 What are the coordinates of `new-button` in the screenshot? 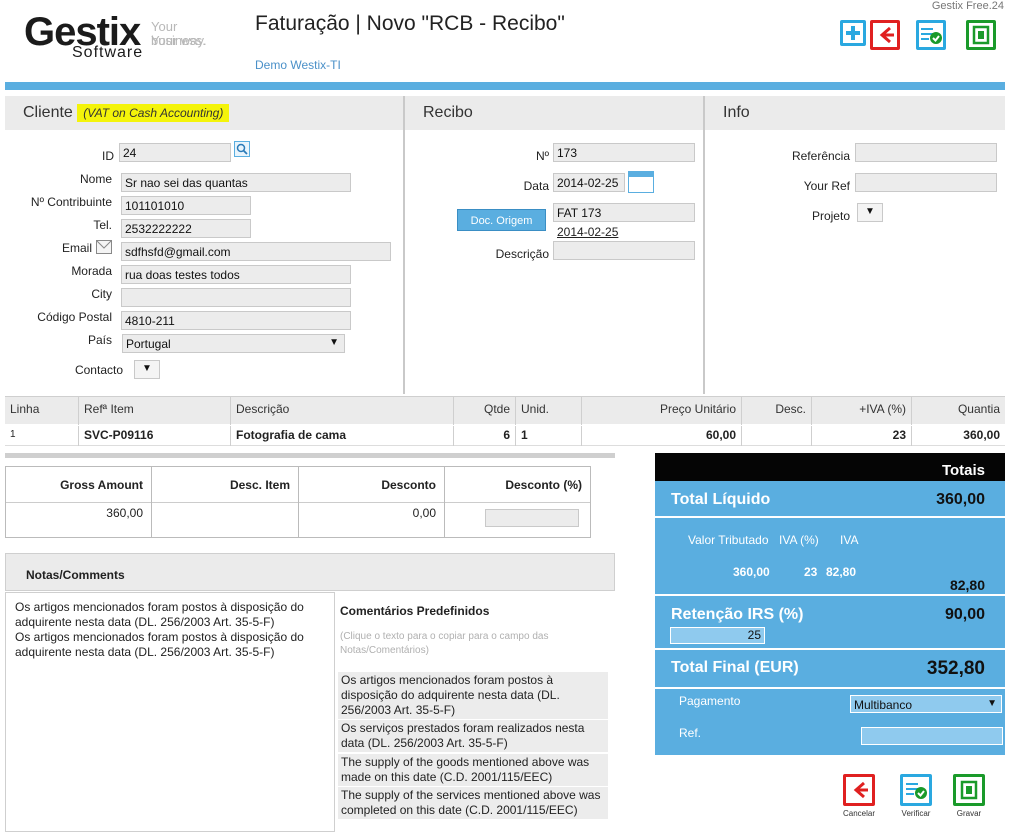 It's located at (853, 33).